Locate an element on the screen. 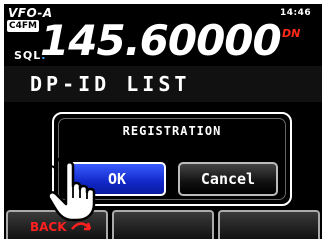  back-arrow-icon is located at coordinates (81, 226).